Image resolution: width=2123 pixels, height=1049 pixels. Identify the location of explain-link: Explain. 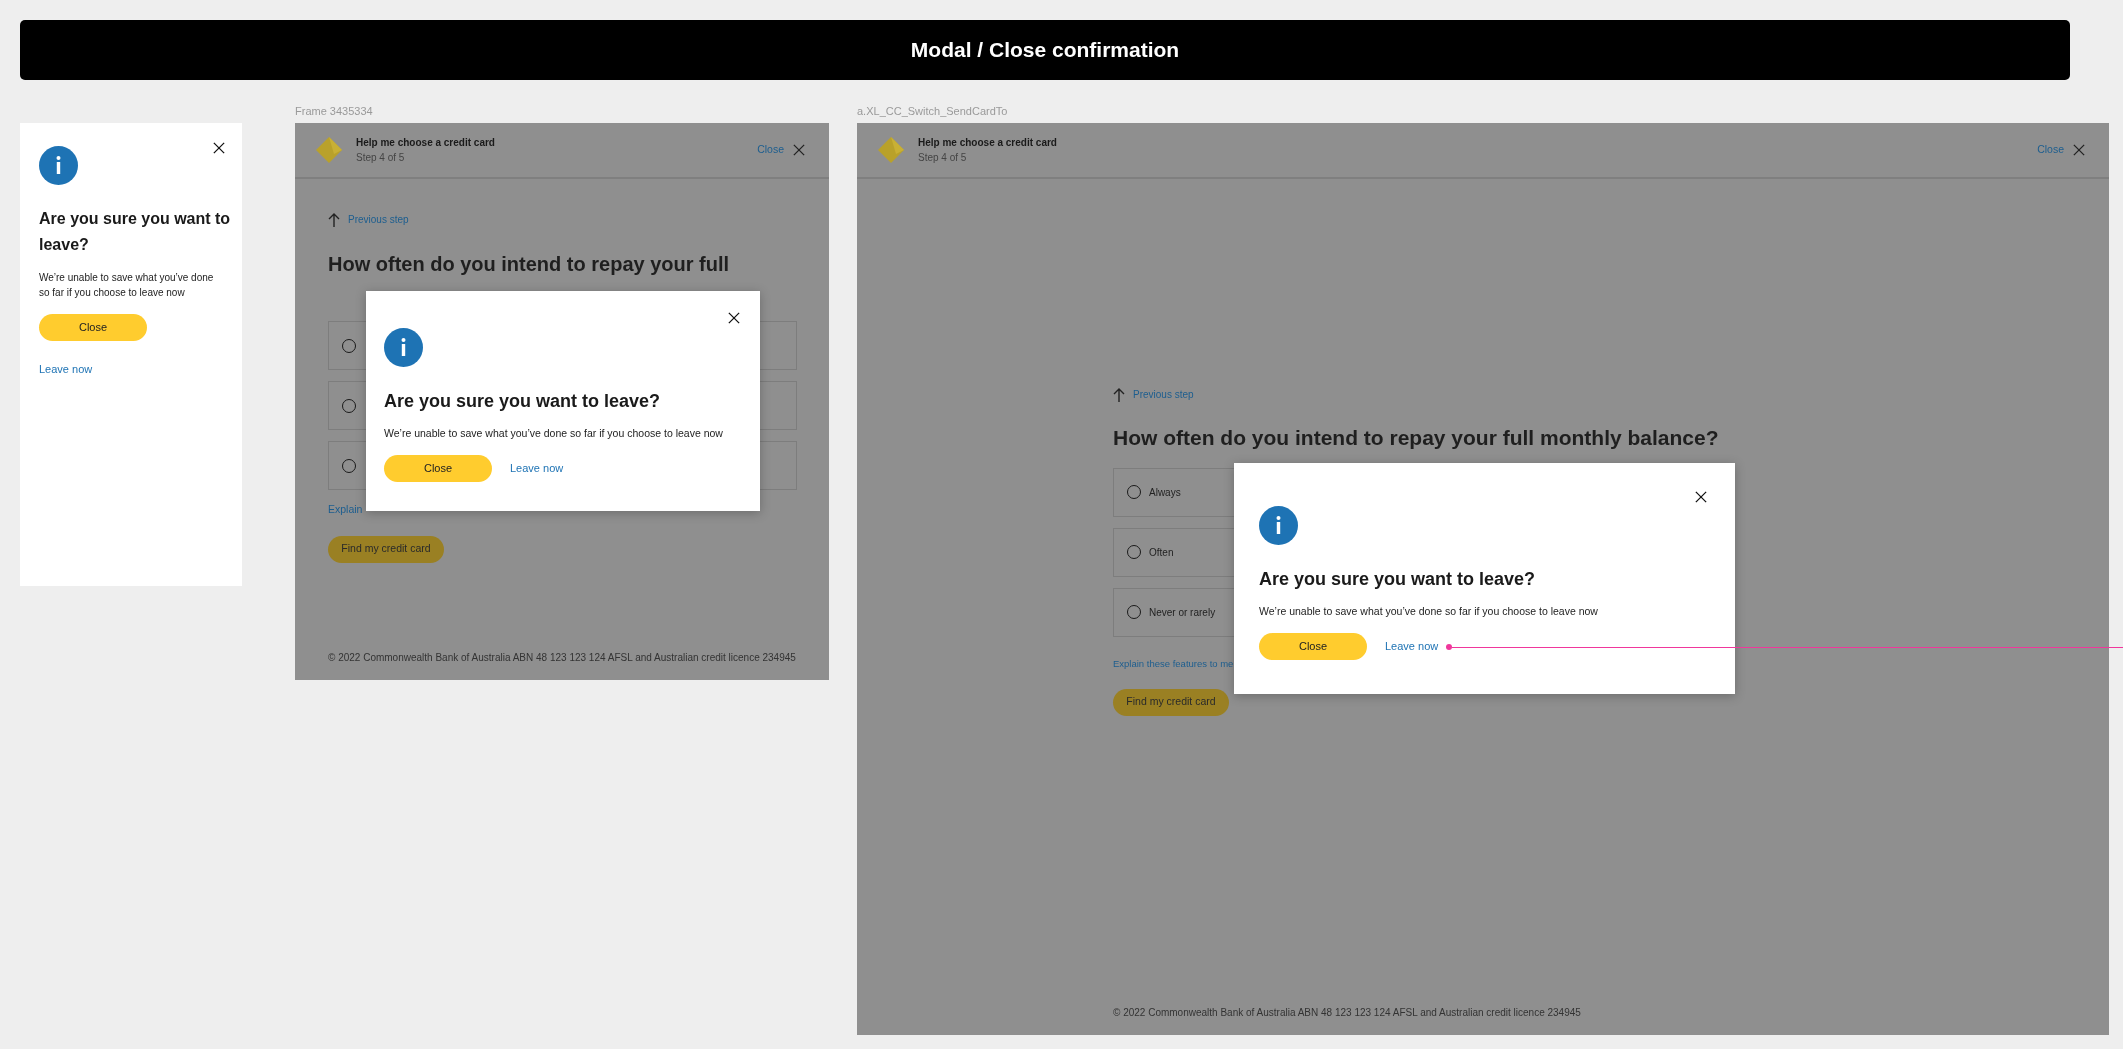
(345, 510).